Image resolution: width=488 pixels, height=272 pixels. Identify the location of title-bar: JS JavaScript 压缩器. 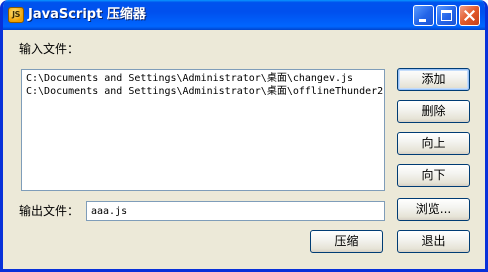
(244, 15).